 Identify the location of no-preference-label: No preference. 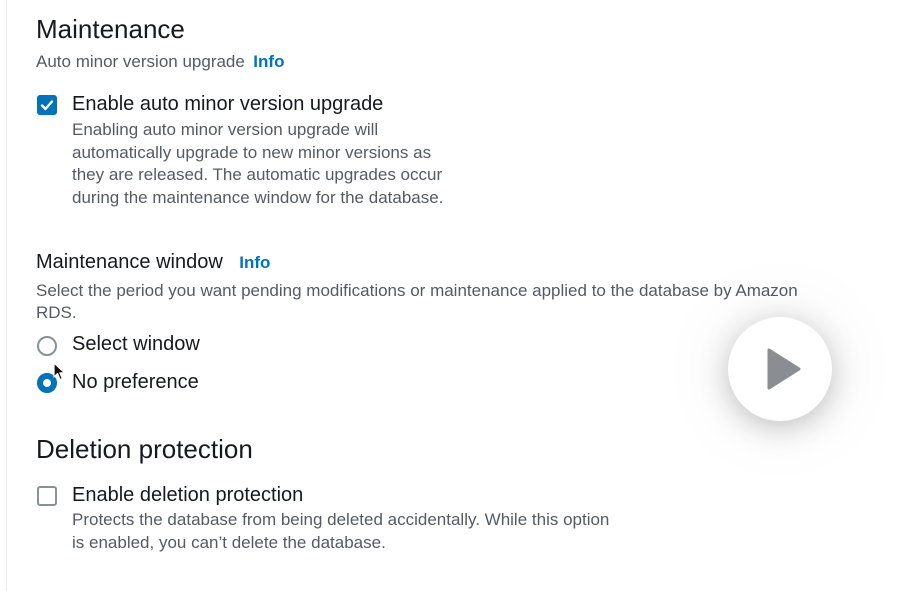
(135, 382).